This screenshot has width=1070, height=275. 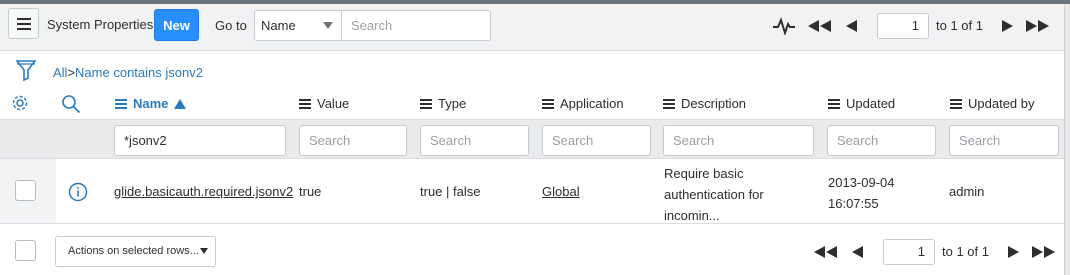 I want to click on footer-page-number-input: 1, so click(x=909, y=252).